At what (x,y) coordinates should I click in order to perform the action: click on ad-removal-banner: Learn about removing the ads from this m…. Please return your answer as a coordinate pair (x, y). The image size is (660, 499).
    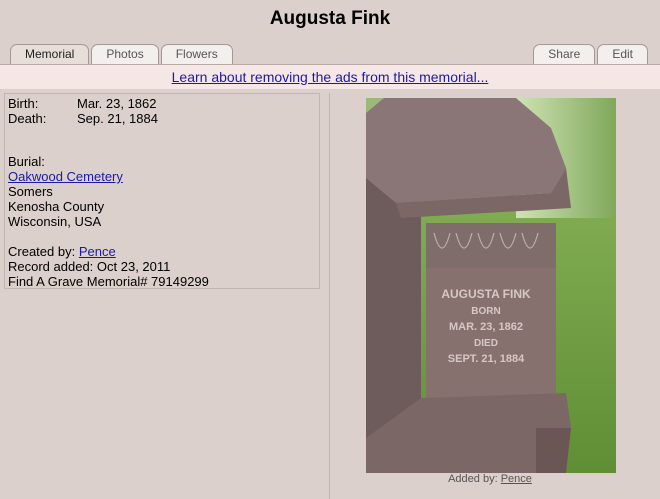
    Looking at the image, I should click on (330, 76).